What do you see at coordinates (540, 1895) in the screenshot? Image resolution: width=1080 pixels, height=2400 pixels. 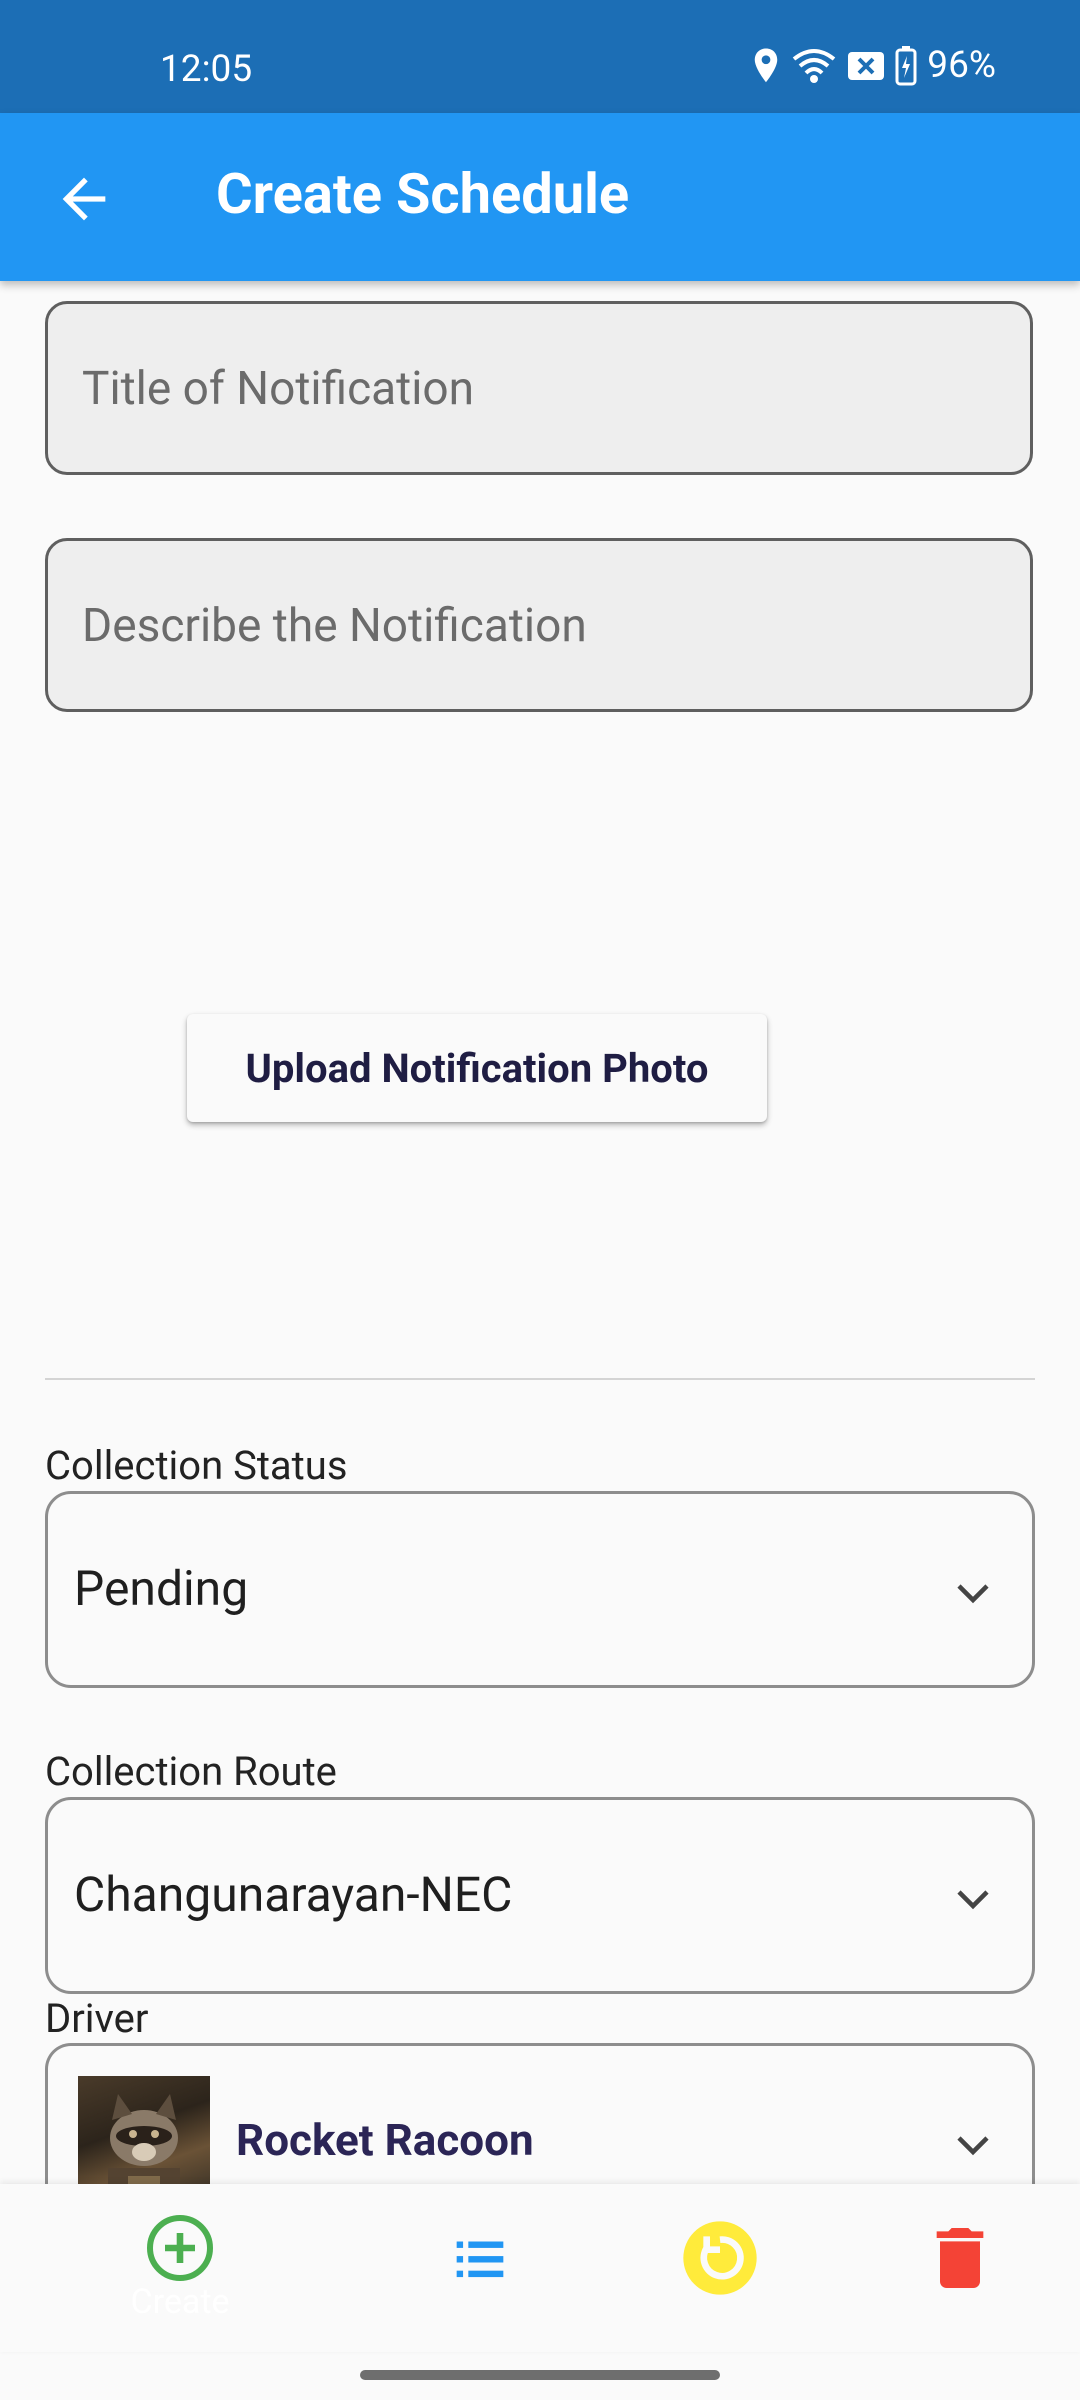 I see `collection-route-dropdown: Changunarayan-NEC` at bounding box center [540, 1895].